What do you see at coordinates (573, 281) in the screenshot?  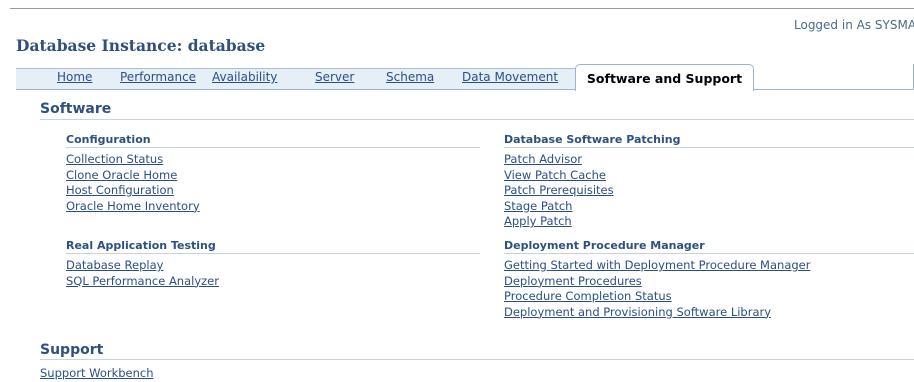 I see `link-deployment-procedures: Deployment Procedures` at bounding box center [573, 281].